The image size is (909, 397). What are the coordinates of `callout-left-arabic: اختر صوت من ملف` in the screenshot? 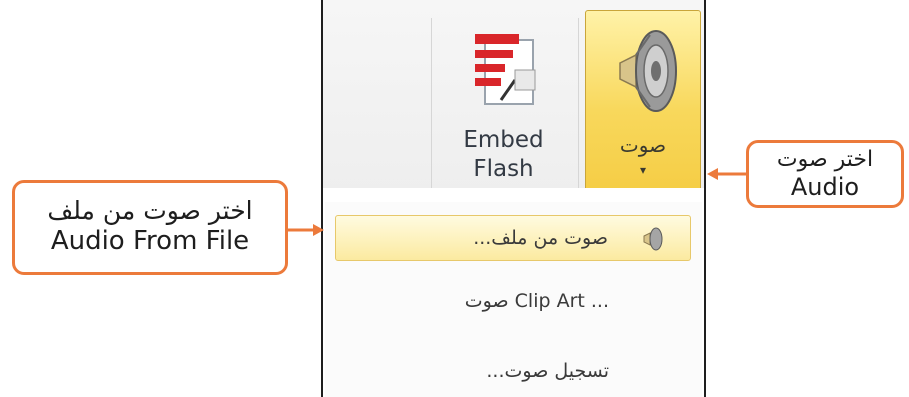 It's located at (150, 210).